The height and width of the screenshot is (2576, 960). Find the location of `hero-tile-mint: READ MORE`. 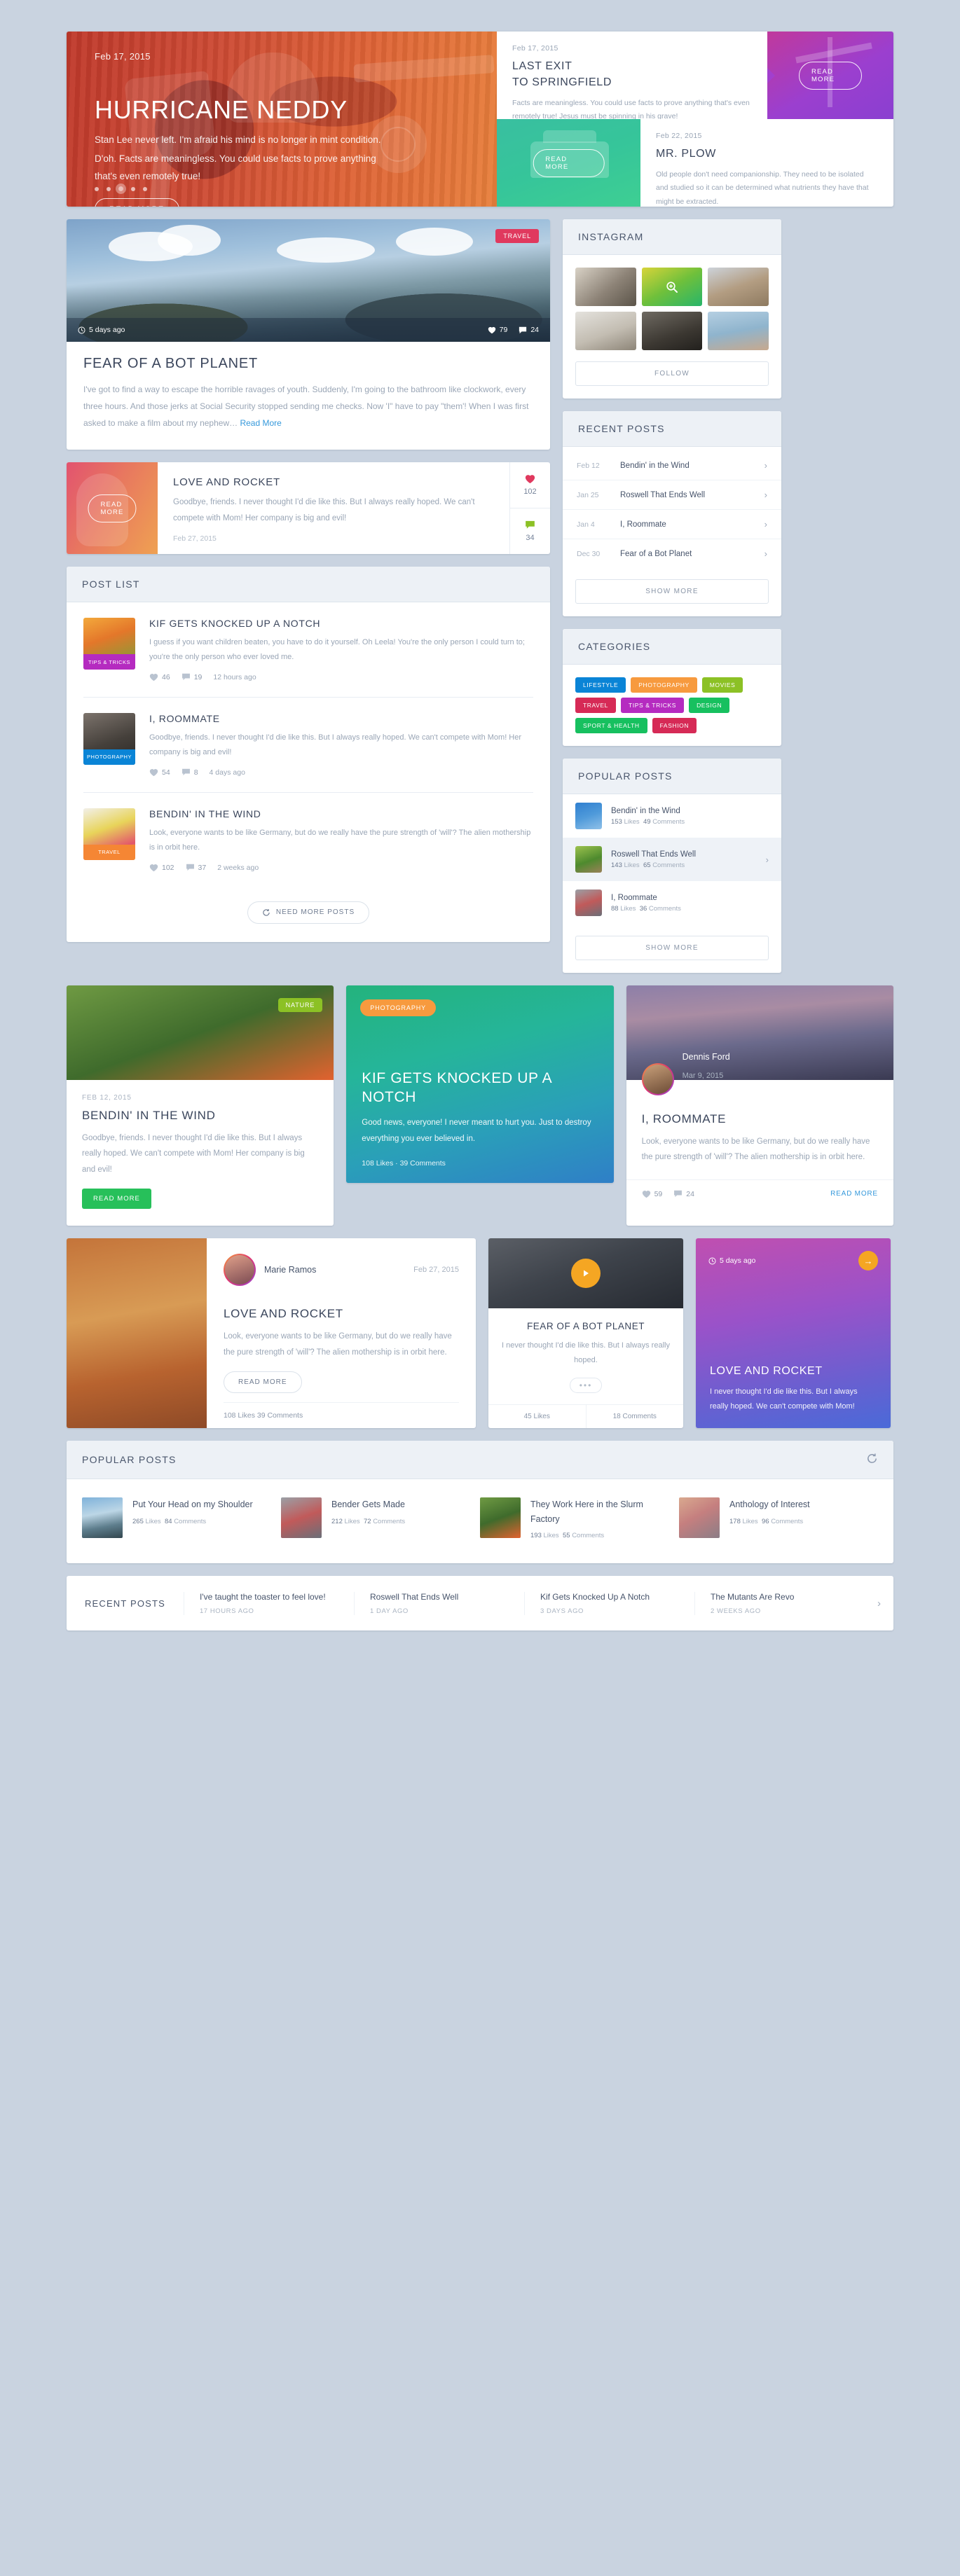

hero-tile-mint: READ MORE is located at coordinates (568, 163).